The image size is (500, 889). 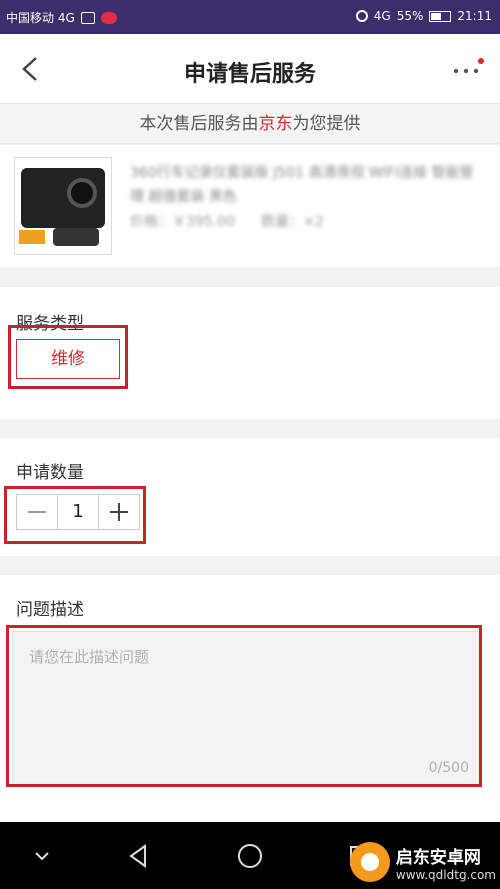 I want to click on more-menu-button, so click(x=468, y=69).